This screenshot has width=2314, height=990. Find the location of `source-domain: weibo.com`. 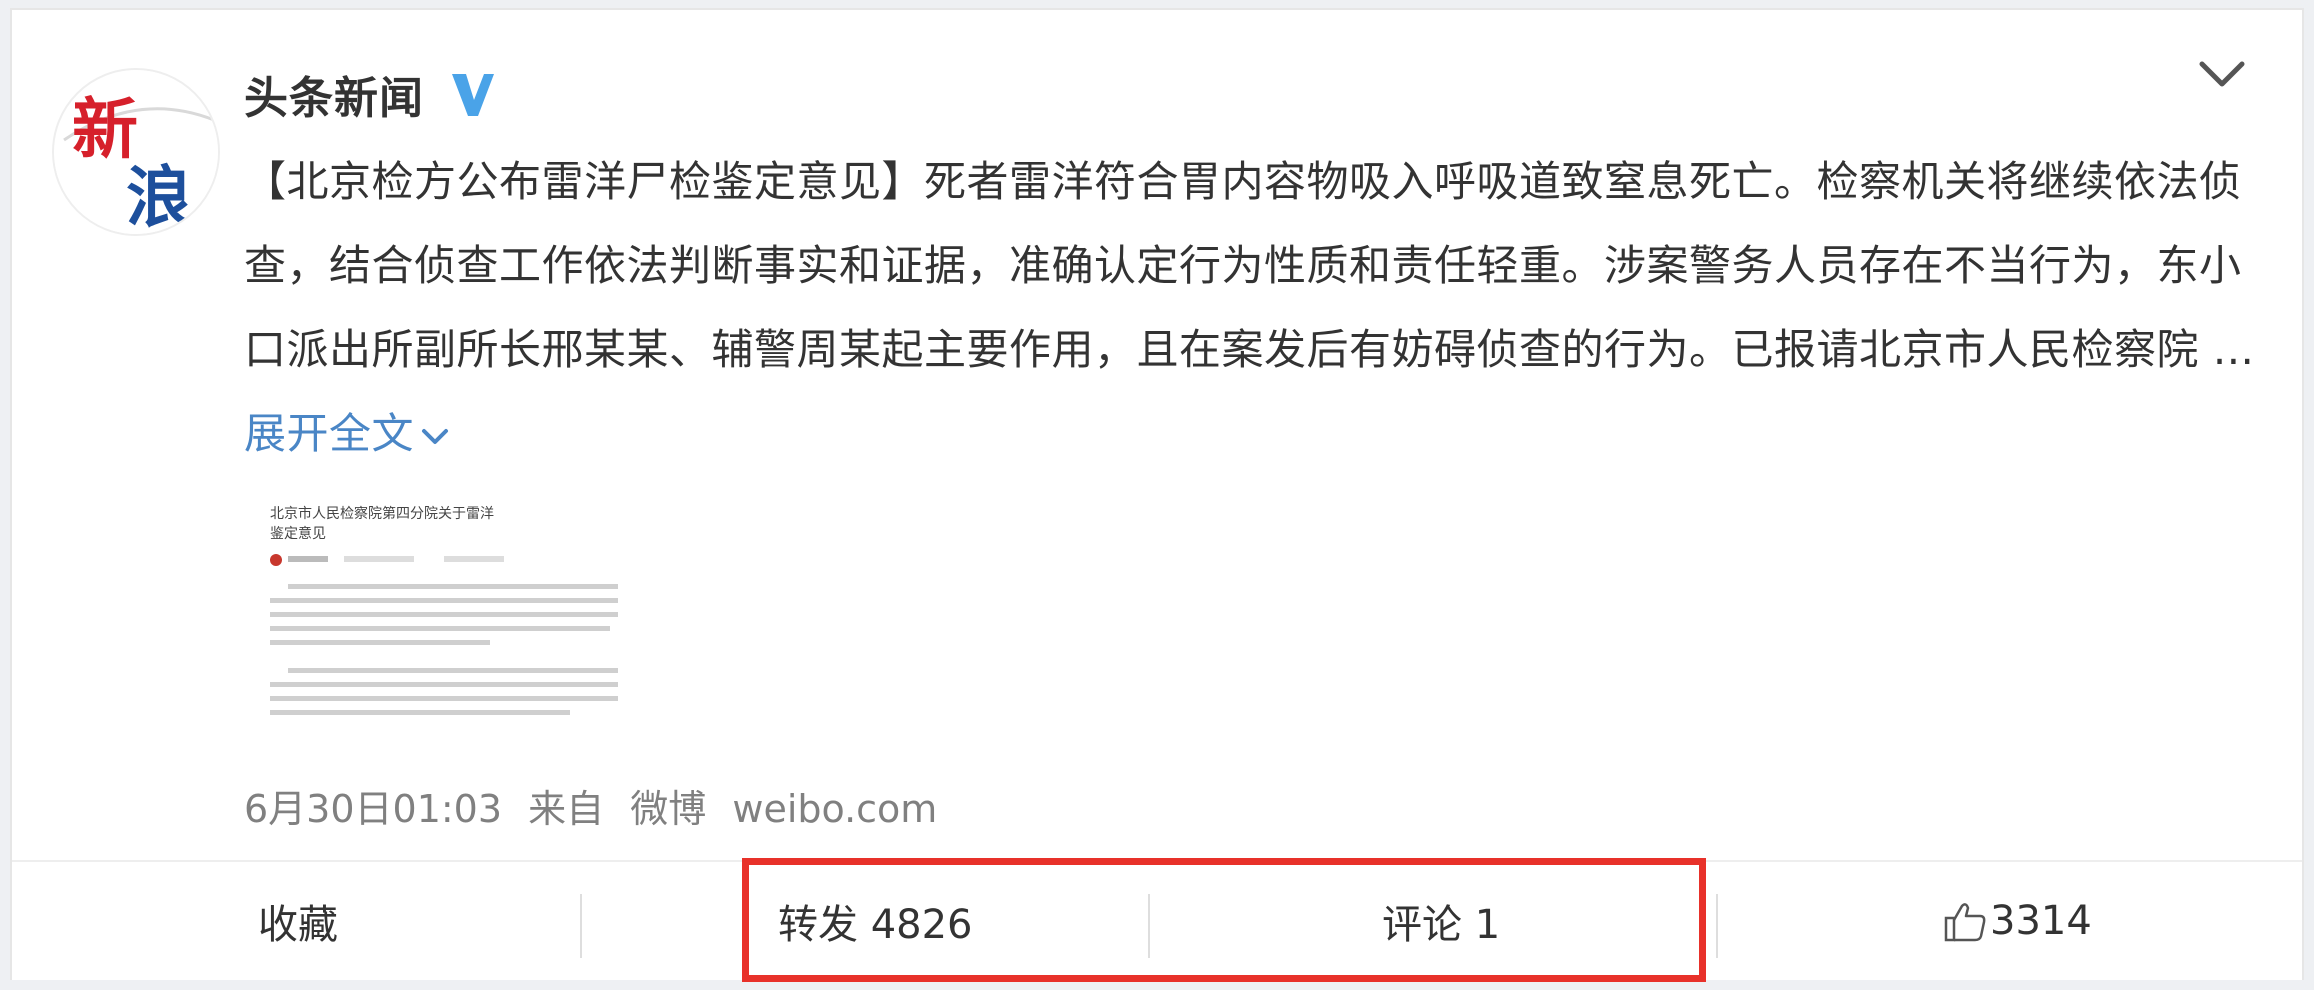

source-domain: weibo.com is located at coordinates (834, 809).